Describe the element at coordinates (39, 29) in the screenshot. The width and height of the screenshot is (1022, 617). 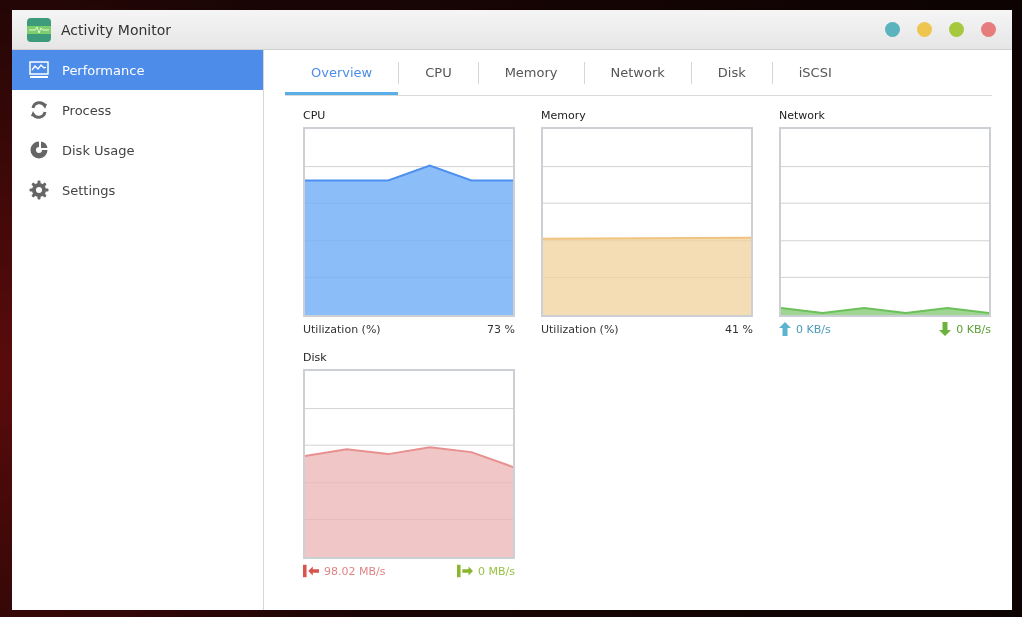
I see `app-icon` at that location.